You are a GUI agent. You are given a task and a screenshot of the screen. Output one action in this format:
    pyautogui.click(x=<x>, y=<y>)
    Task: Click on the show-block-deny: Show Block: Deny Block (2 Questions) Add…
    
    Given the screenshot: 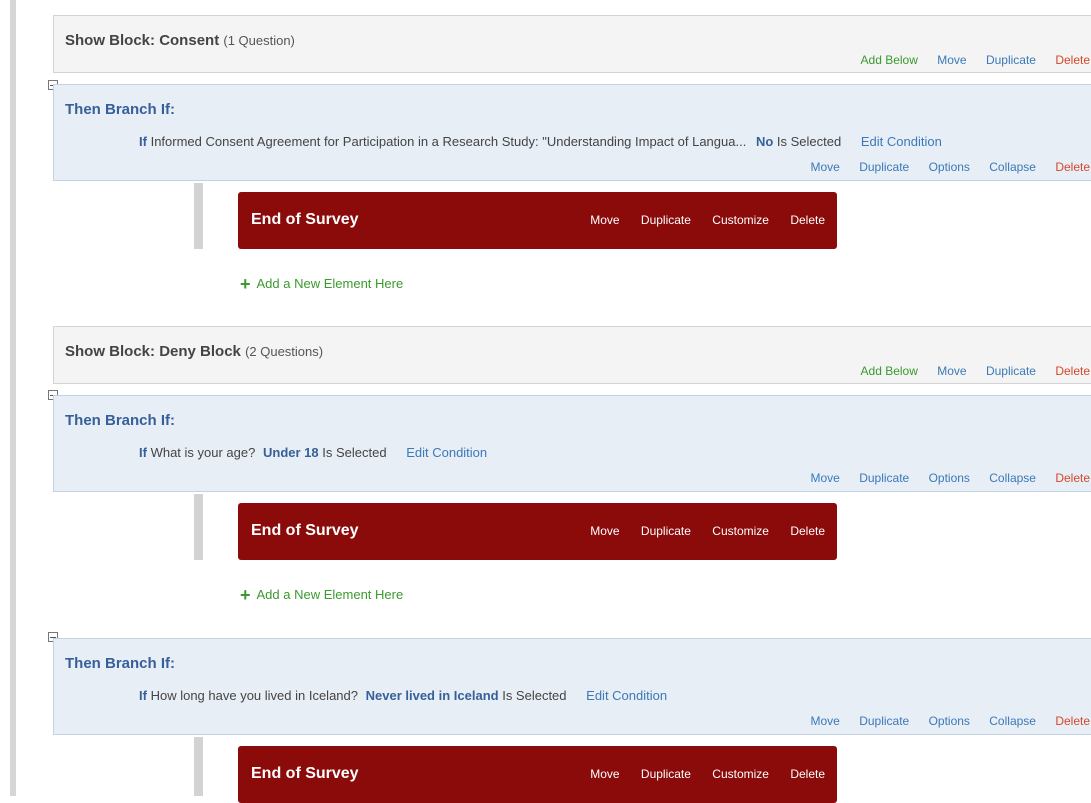 What is the action you would take?
    pyautogui.click(x=572, y=355)
    